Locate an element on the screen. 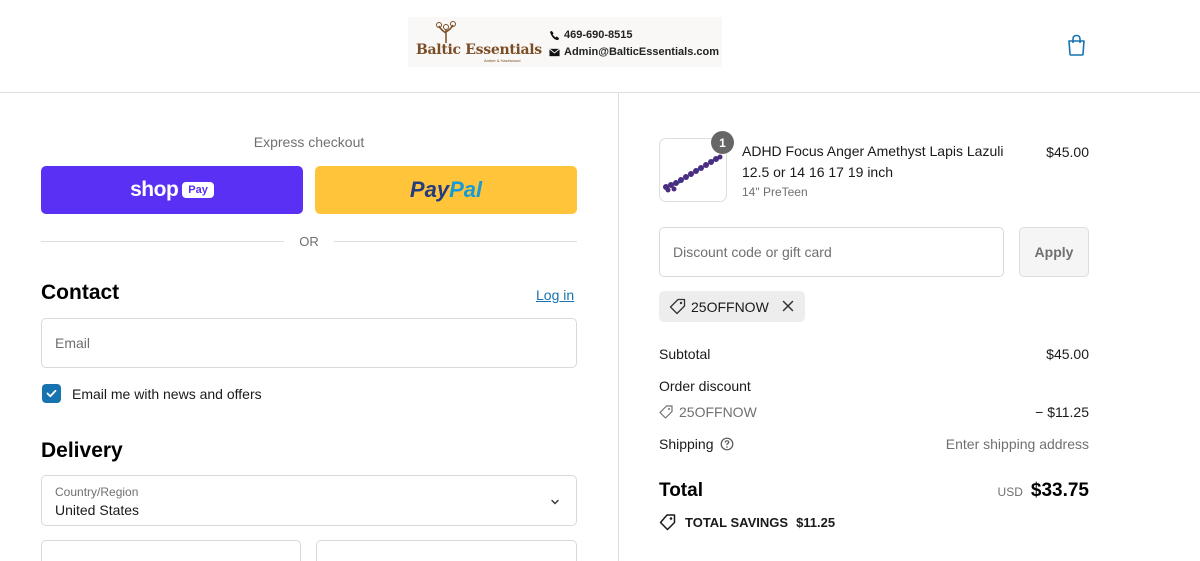  country-select-value: United States is located at coordinates (97, 510).